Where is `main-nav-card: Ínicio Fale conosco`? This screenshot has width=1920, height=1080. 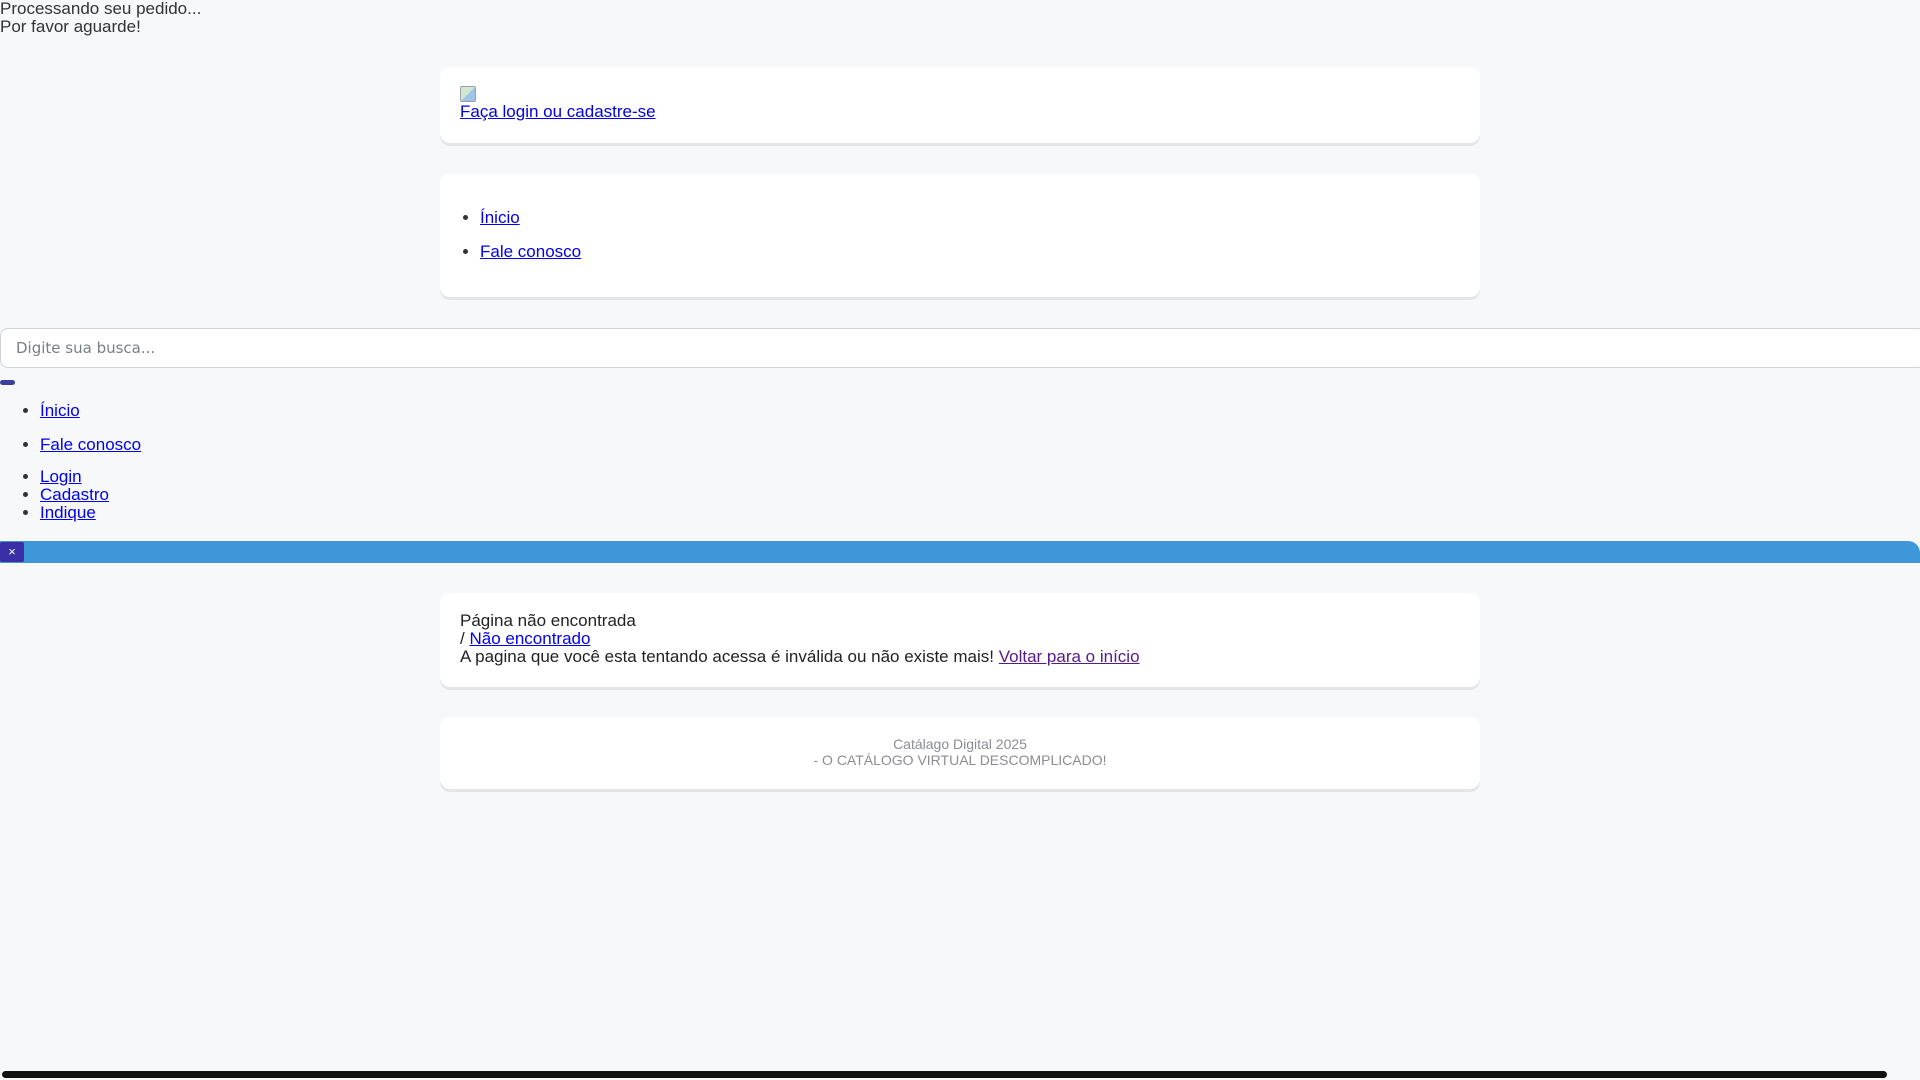 main-nav-card: Ínicio Fale conosco is located at coordinates (960, 235).